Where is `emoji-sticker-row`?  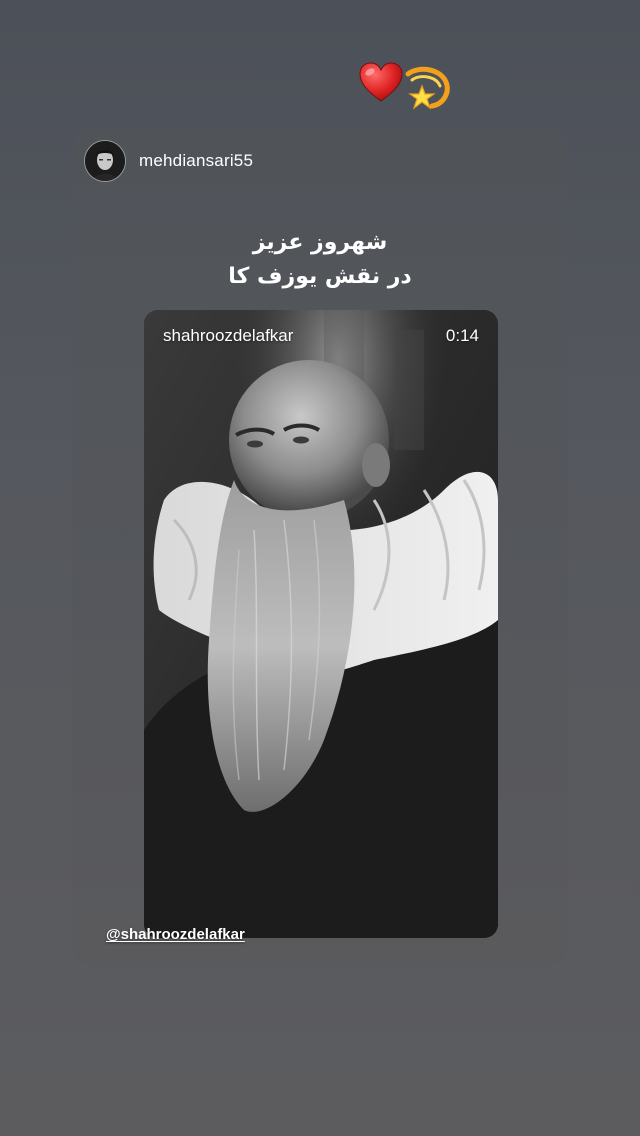 emoji-sticker-row is located at coordinates (406, 86).